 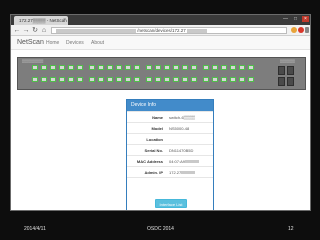 I want to click on info-row-model: Model NS5000-48, so click(x=170, y=127).